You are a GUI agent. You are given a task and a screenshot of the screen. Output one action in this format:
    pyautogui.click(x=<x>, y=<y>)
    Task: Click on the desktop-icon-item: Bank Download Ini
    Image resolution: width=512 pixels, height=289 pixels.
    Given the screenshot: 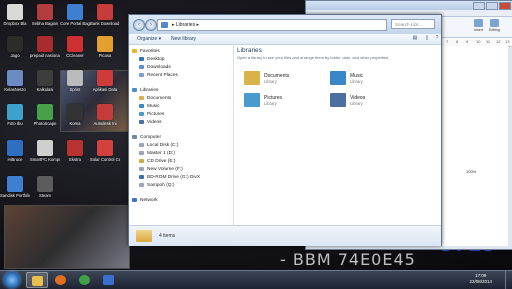 What is the action you would take?
    pyautogui.click(x=105, y=15)
    